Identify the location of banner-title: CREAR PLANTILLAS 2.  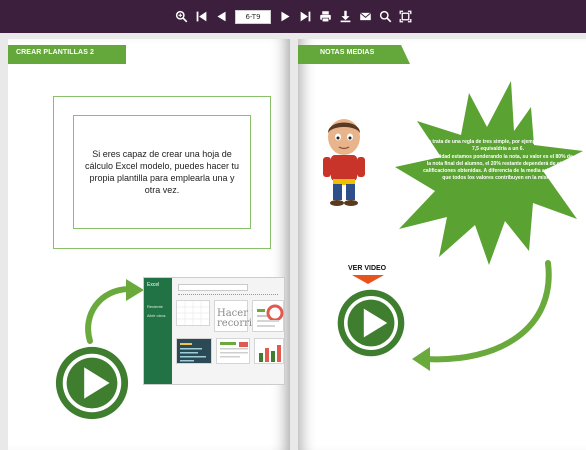
(55, 52).